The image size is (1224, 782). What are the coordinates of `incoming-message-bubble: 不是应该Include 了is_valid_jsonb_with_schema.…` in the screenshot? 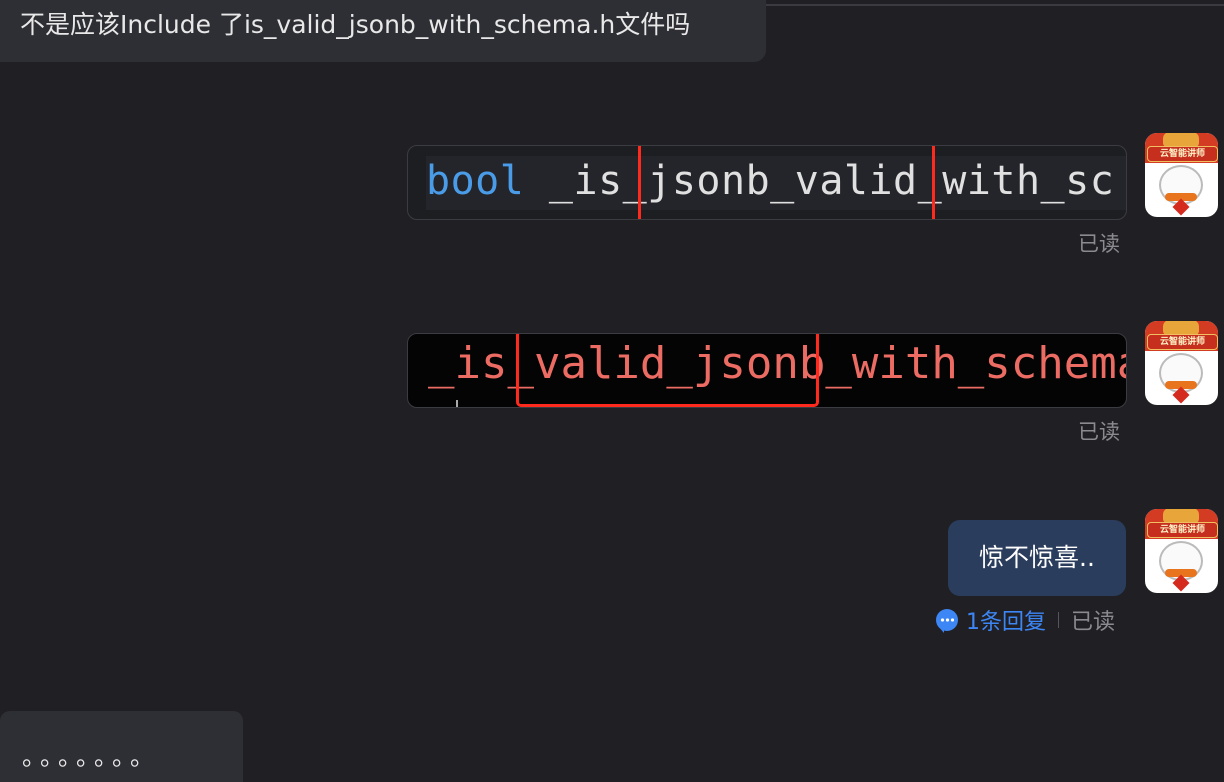 It's located at (383, 31).